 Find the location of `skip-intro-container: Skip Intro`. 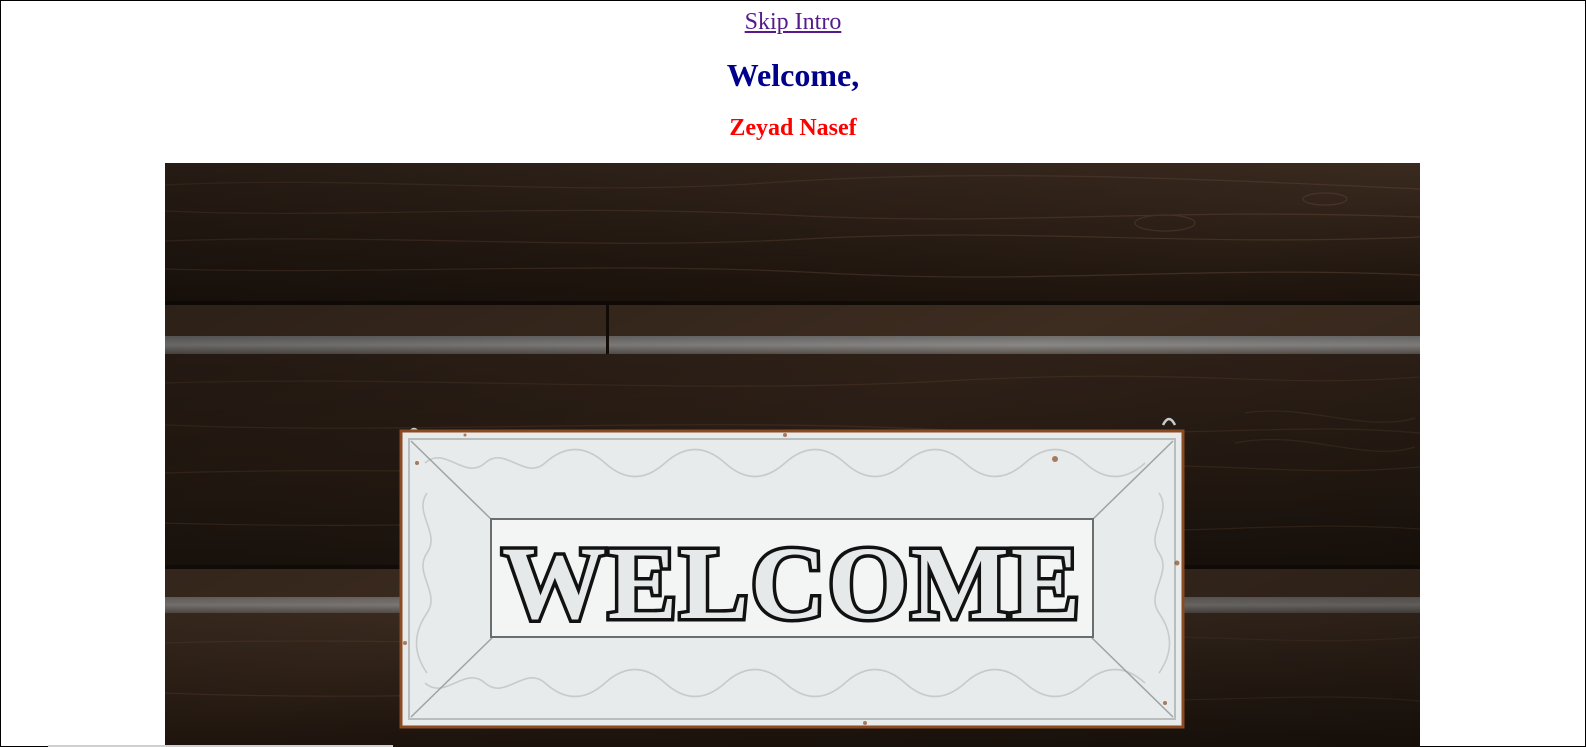

skip-intro-container: Skip Intro is located at coordinates (793, 22).